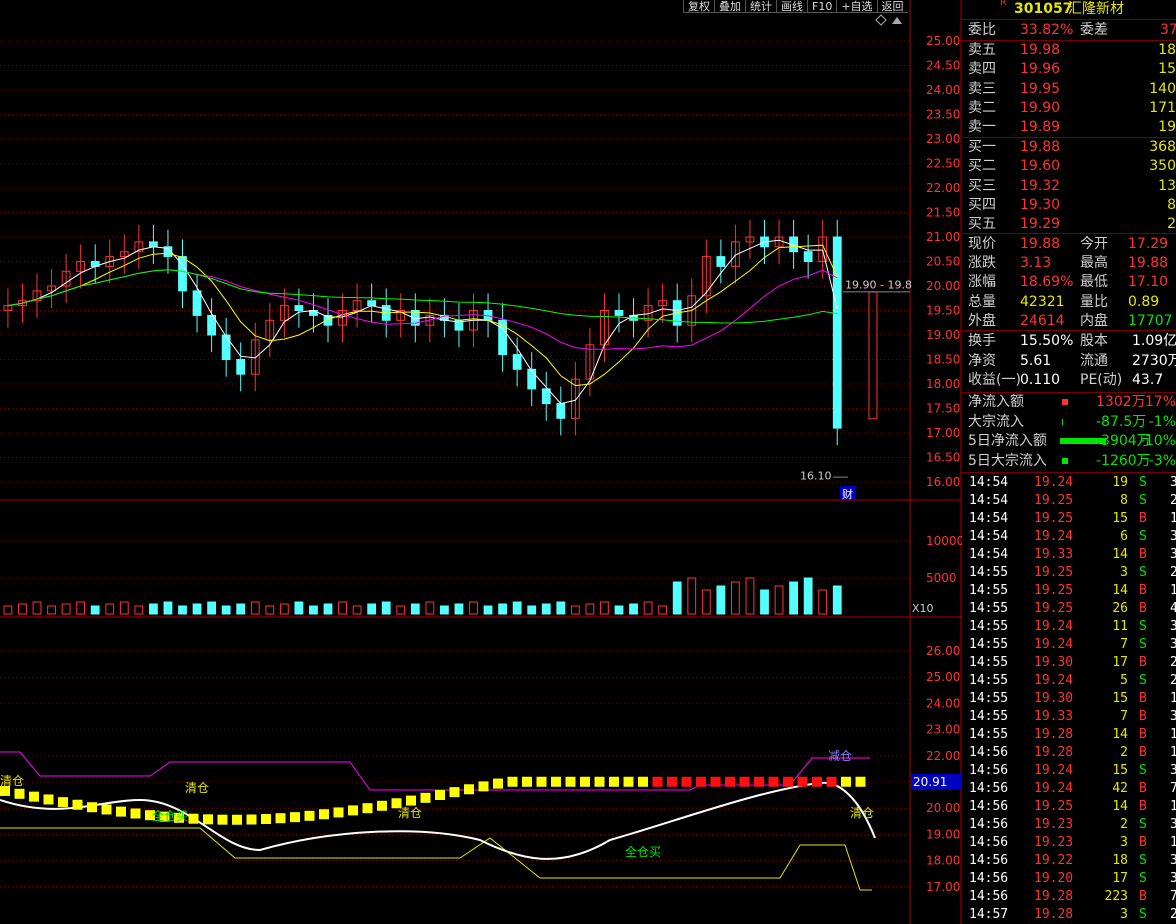 Image resolution: width=1176 pixels, height=924 pixels. Describe the element at coordinates (982, 301) in the screenshot. I see `quote-label: 总量` at that location.